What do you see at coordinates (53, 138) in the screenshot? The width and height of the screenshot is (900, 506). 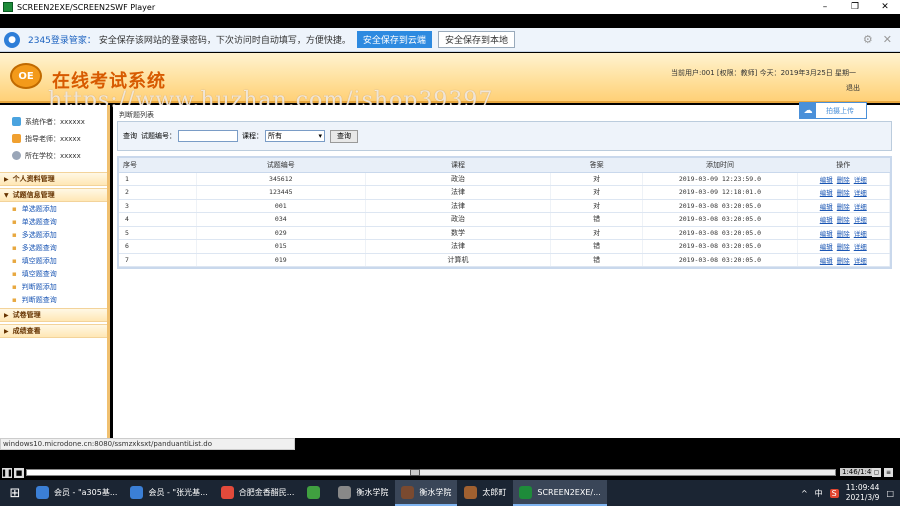 I see `teacher-info: 指导老师：xxxxx` at bounding box center [53, 138].